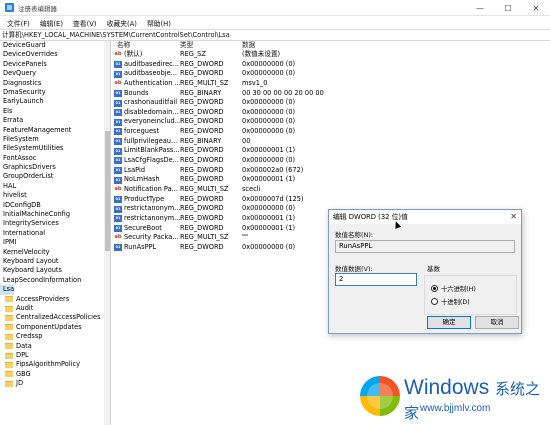 Image resolution: width=550 pixels, height=425 pixels. Describe the element at coordinates (55, 346) in the screenshot. I see `tree-child-item: Data` at that location.